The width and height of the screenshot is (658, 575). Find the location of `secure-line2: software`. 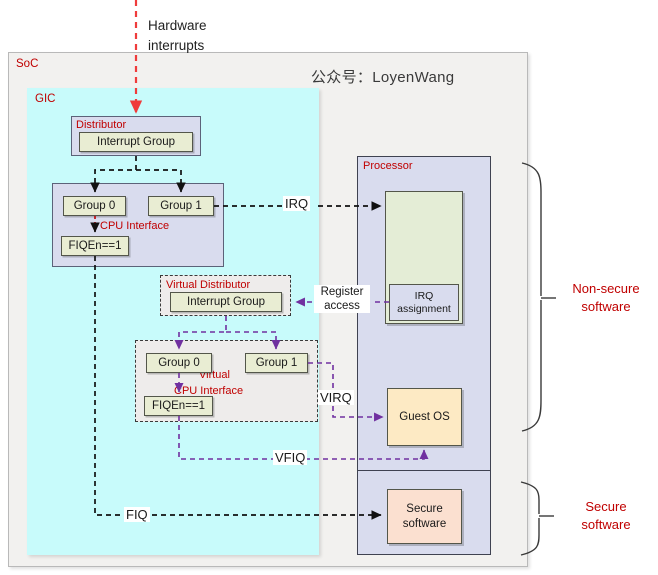

secure-line2: software is located at coordinates (606, 524).